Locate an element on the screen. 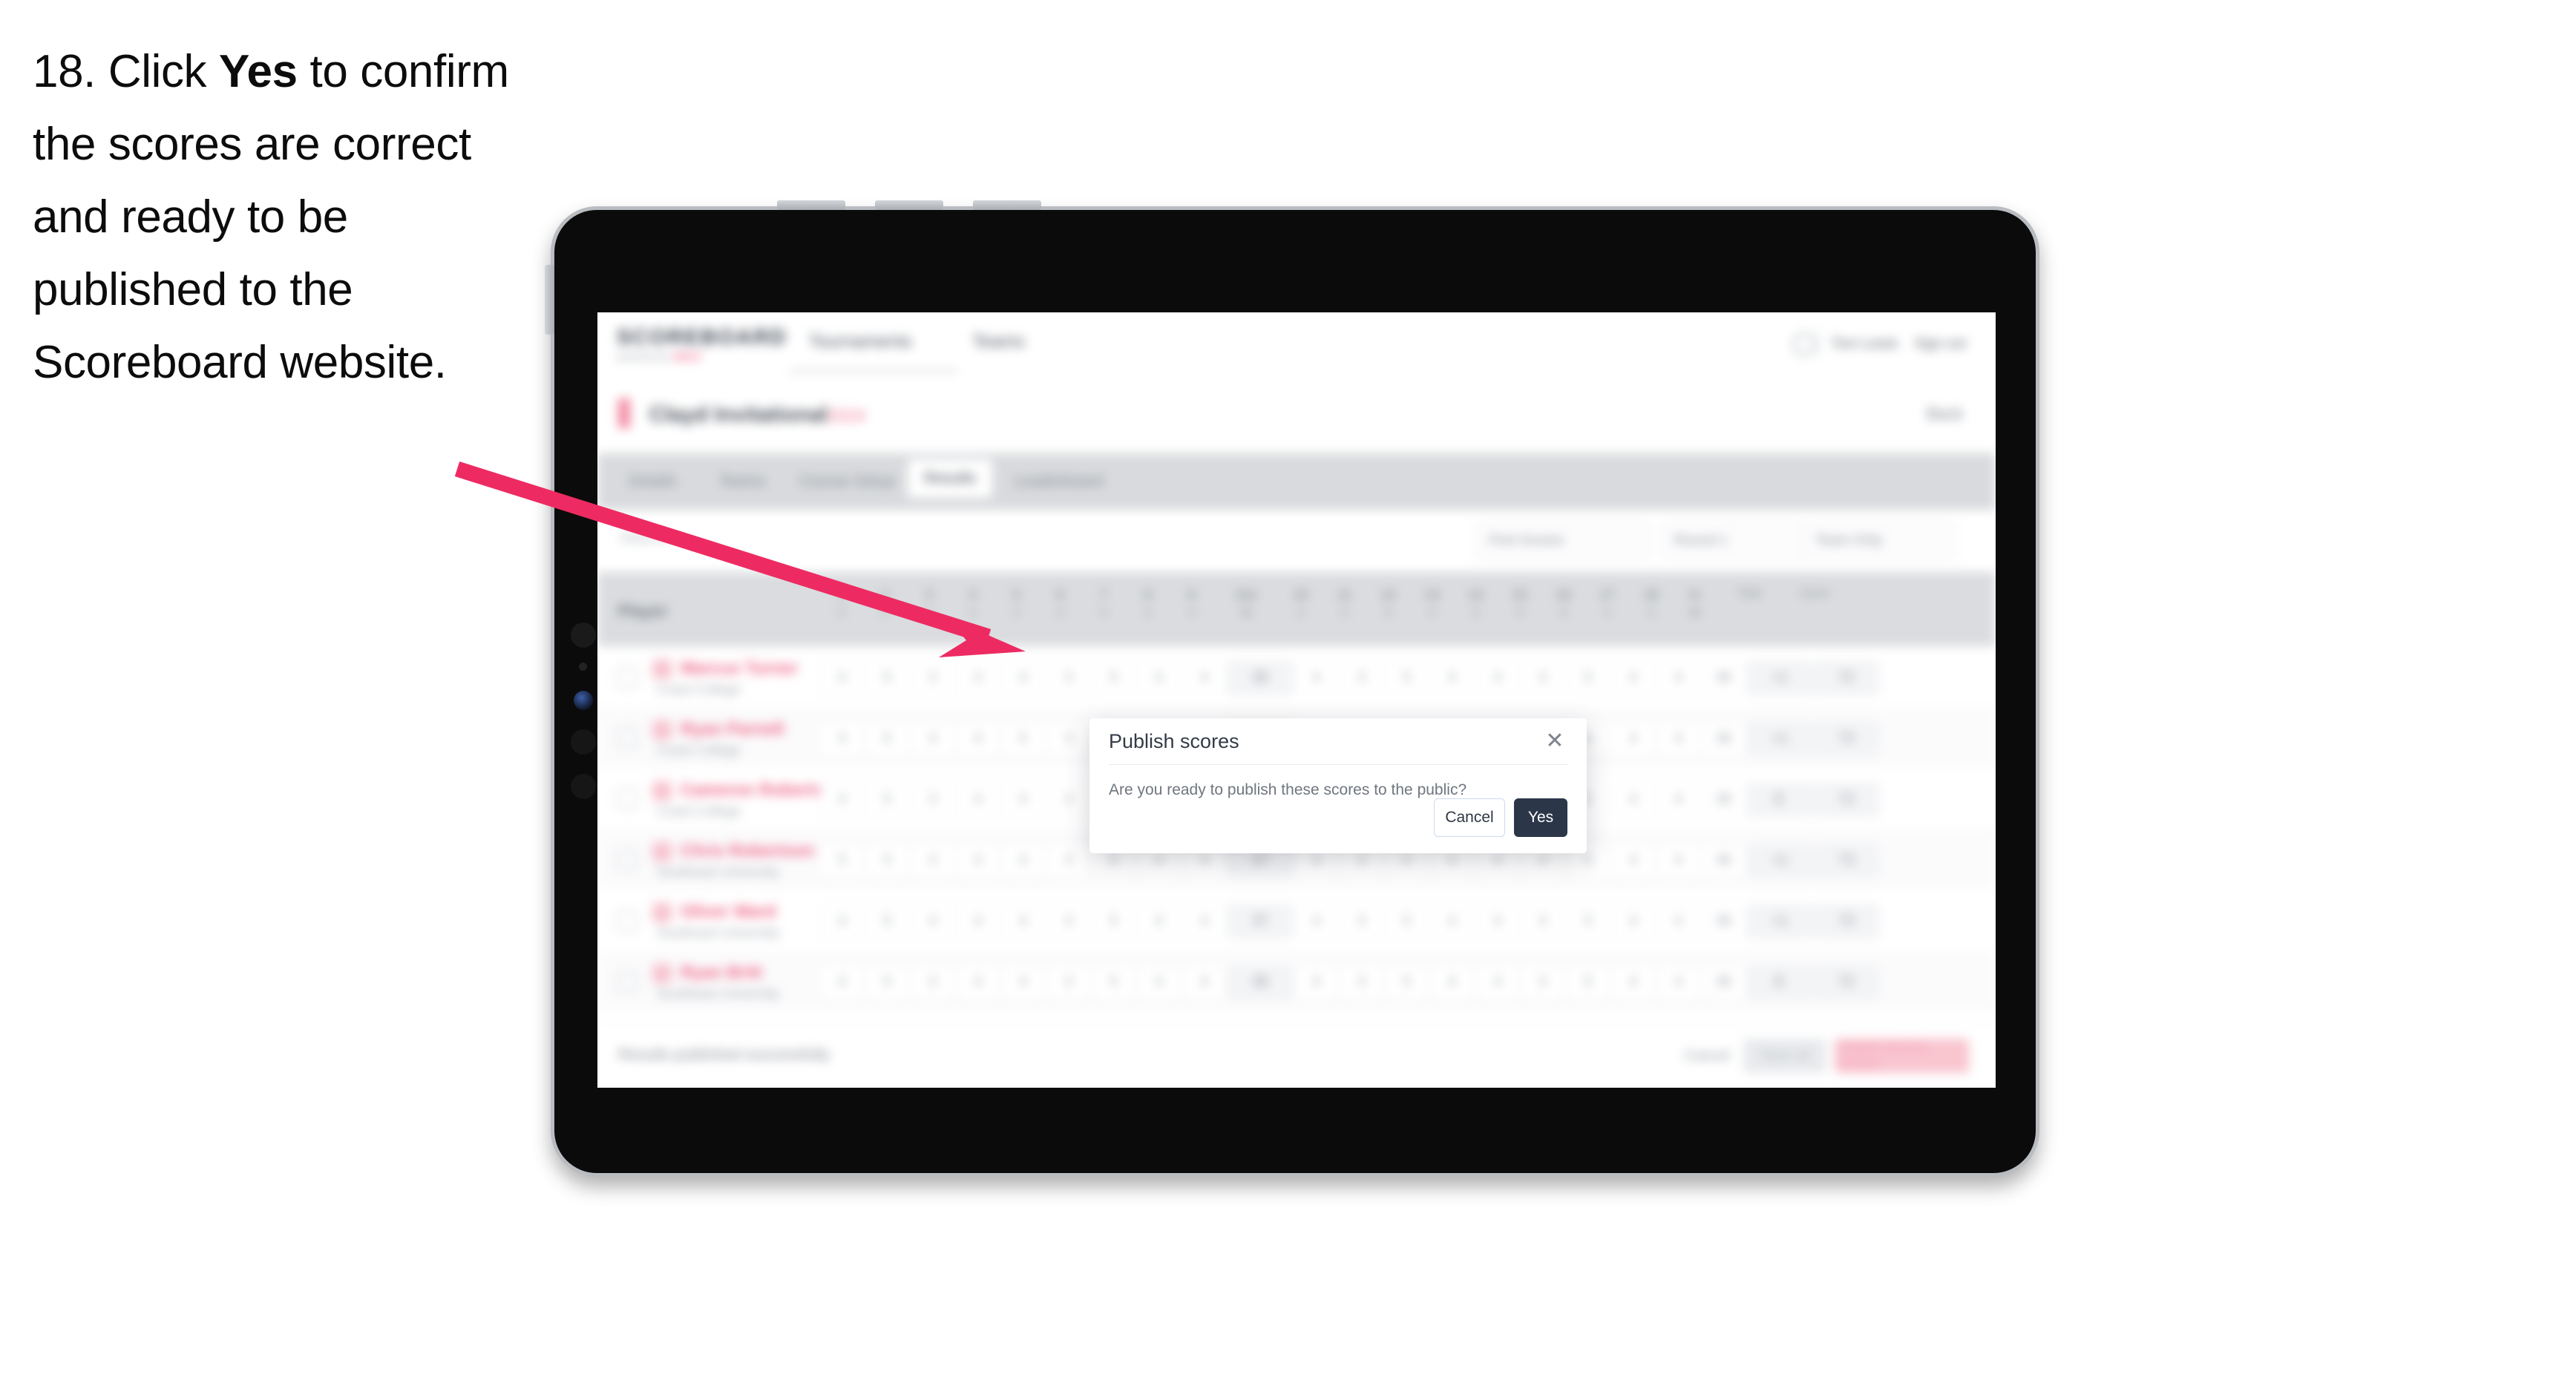 Image resolution: width=2576 pixels, height=1386 pixels. dialog-actions: Cancel Yes is located at coordinates (1500, 817).